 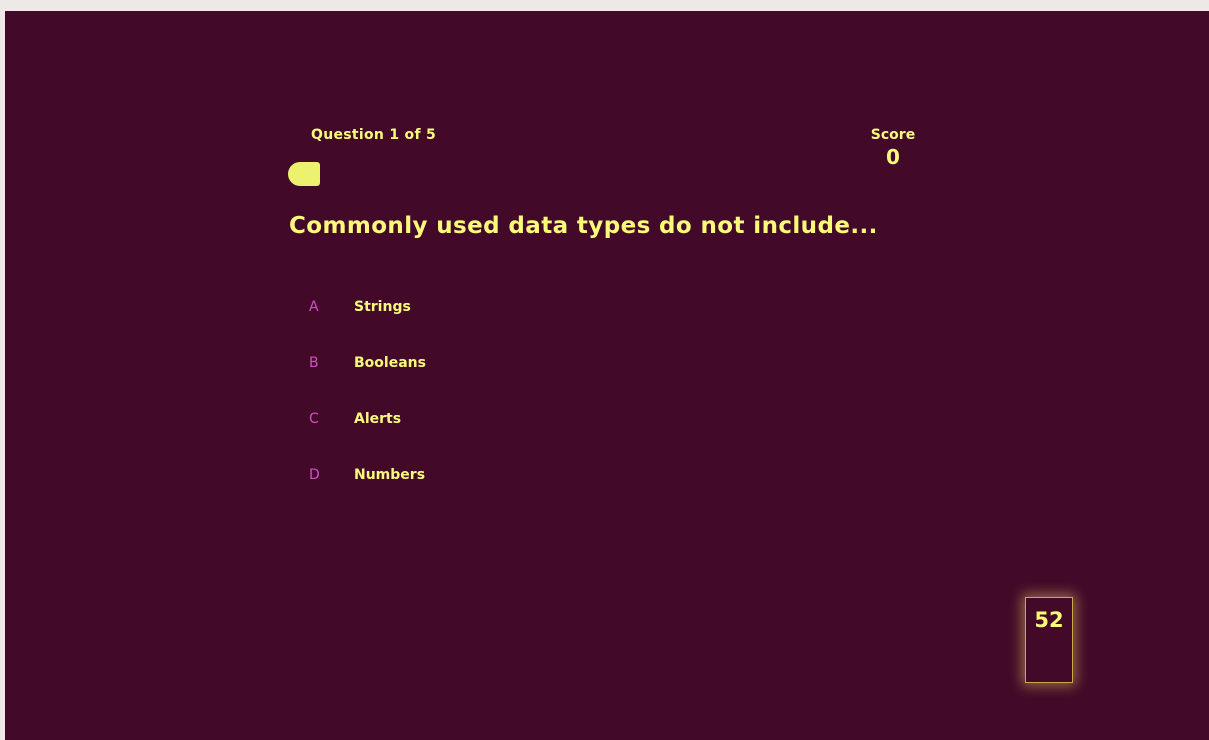 What do you see at coordinates (390, 475) in the screenshot?
I see `choice-text: Numbers` at bounding box center [390, 475].